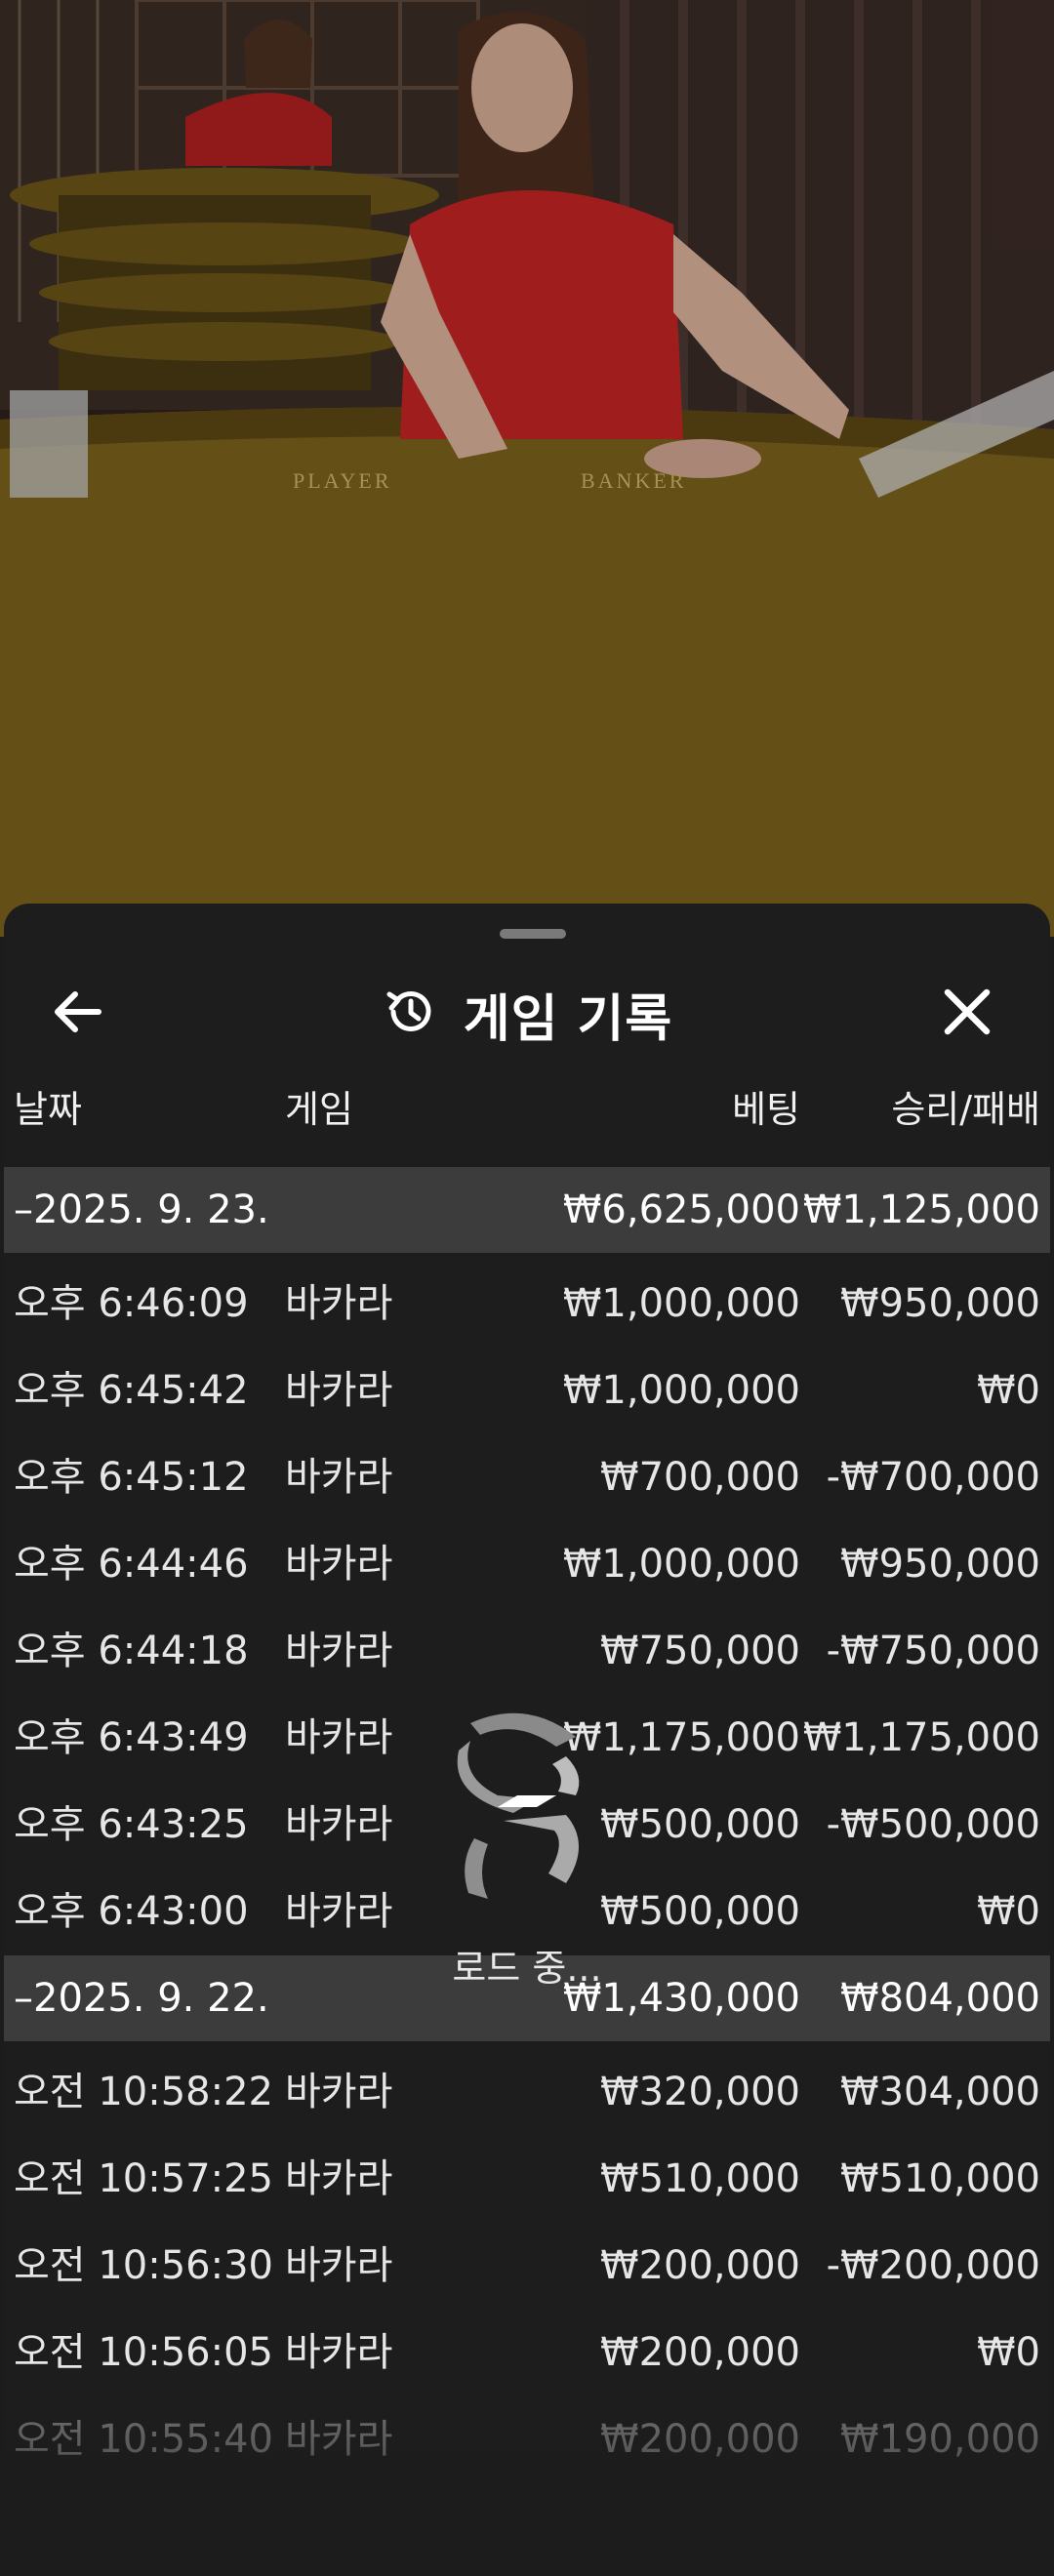  What do you see at coordinates (151, 1998) in the screenshot?
I see `group-date: 2025. 9. 22.` at bounding box center [151, 1998].